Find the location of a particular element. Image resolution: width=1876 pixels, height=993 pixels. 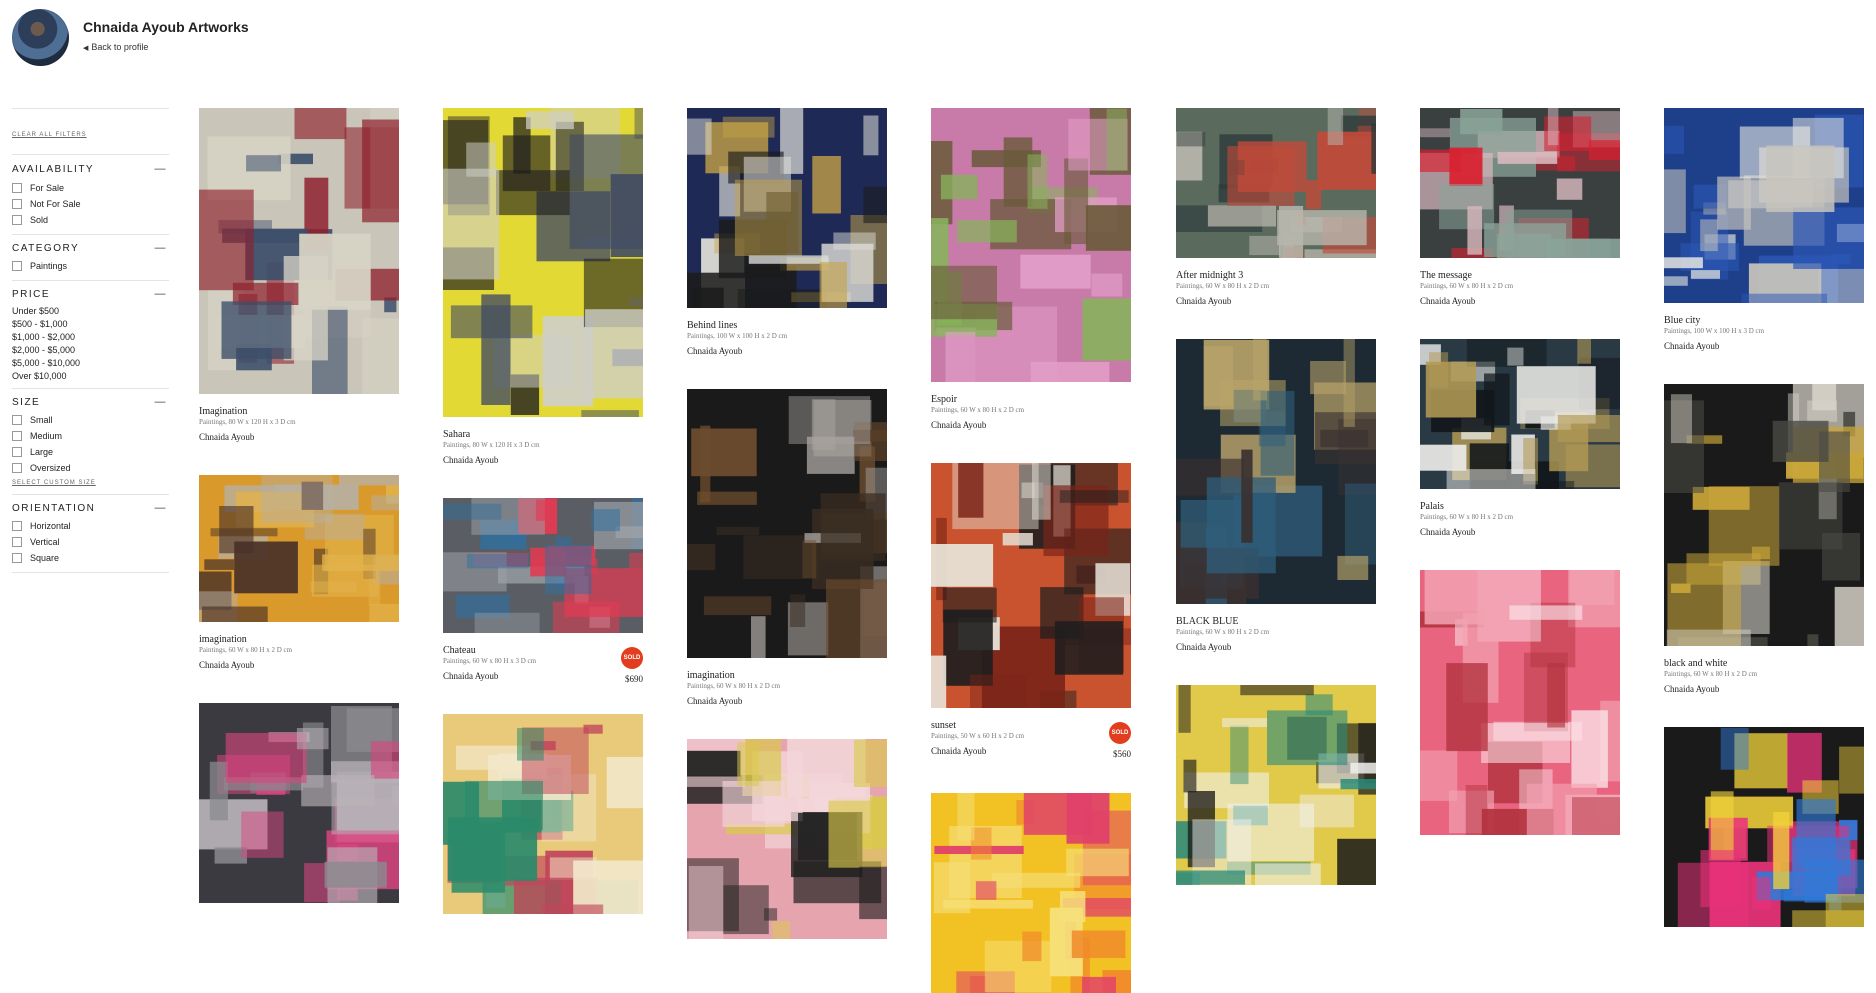

price-option: Over $10,000 is located at coordinates (90, 376).